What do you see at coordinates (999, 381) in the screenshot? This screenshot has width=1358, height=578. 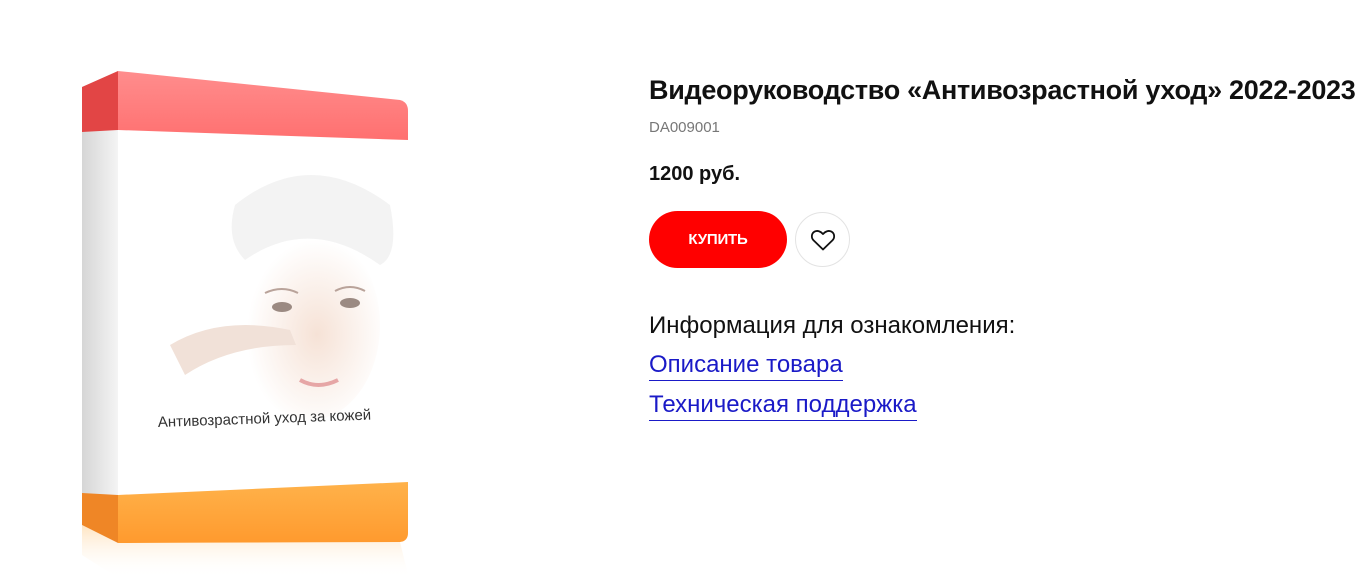 I see `info-links: Описание товара Техническая поддержка` at bounding box center [999, 381].